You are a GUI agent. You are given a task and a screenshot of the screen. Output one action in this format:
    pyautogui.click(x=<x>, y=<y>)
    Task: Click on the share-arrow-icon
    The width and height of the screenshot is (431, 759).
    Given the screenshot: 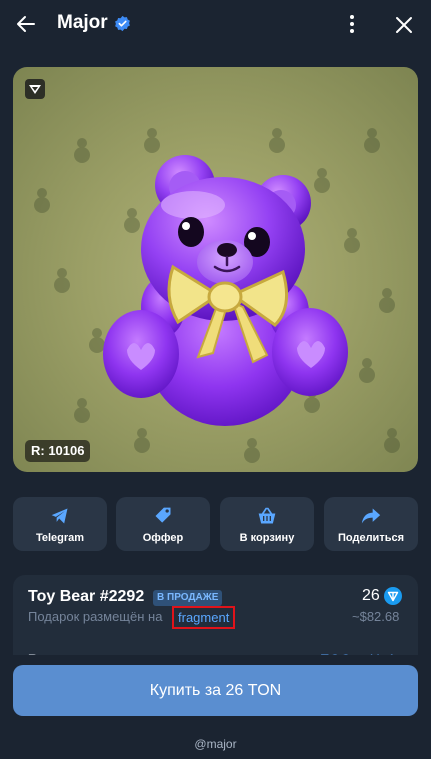 What is the action you would take?
    pyautogui.click(x=371, y=516)
    